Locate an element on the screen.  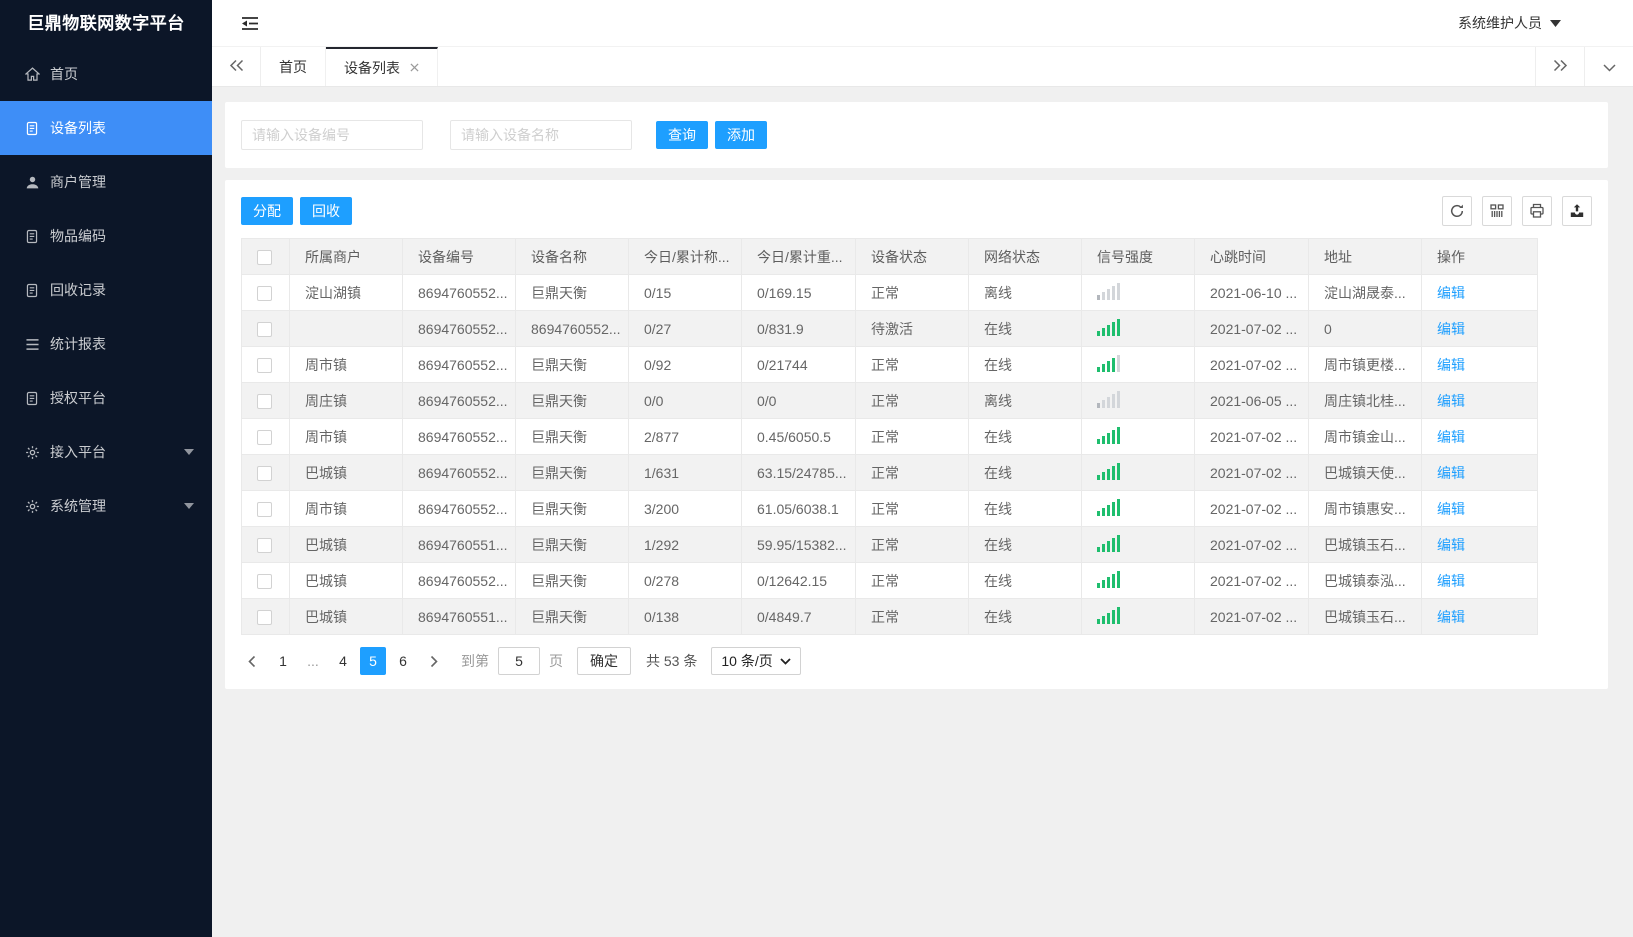
prev-page-button is located at coordinates (251, 661).